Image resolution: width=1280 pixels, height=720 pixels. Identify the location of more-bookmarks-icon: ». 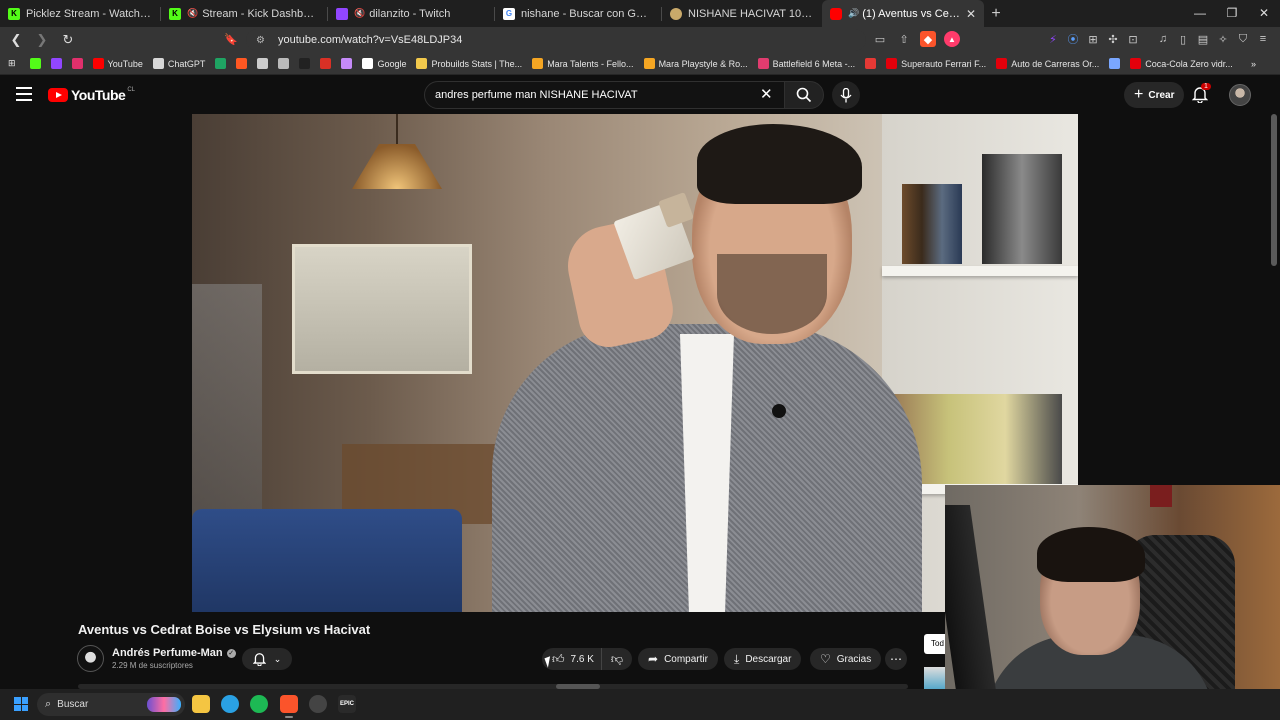
(1253, 64).